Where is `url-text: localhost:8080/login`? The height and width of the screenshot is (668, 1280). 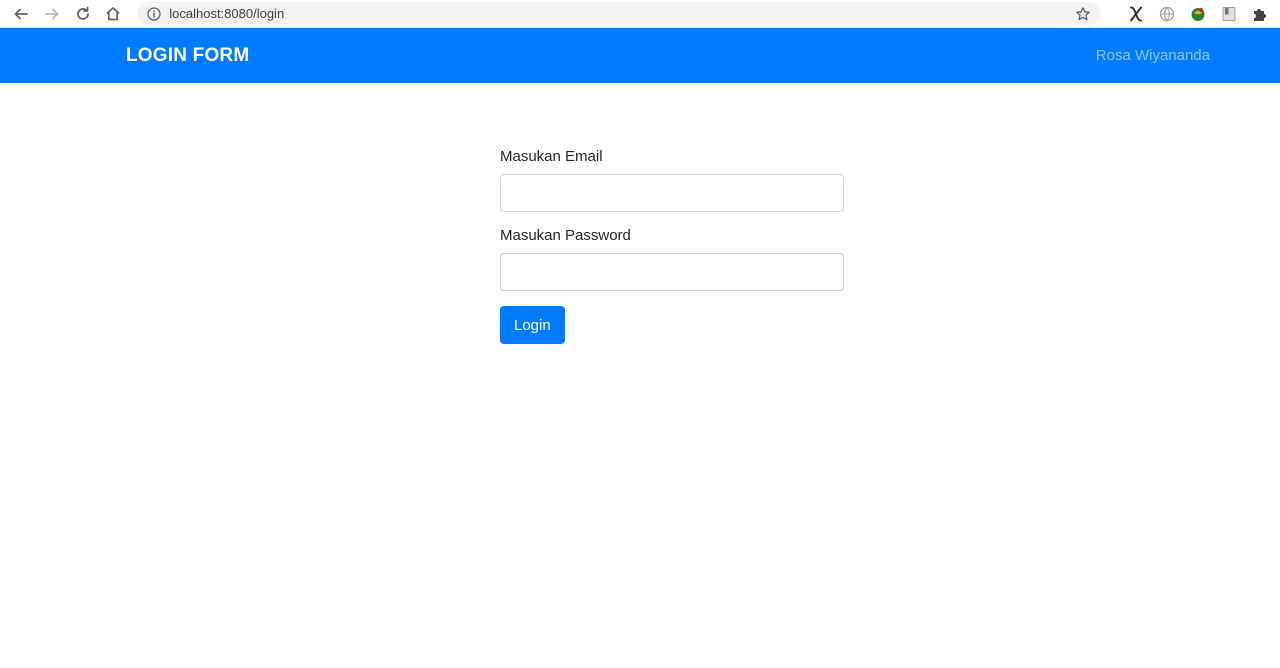
url-text: localhost:8080/login is located at coordinates (226, 13).